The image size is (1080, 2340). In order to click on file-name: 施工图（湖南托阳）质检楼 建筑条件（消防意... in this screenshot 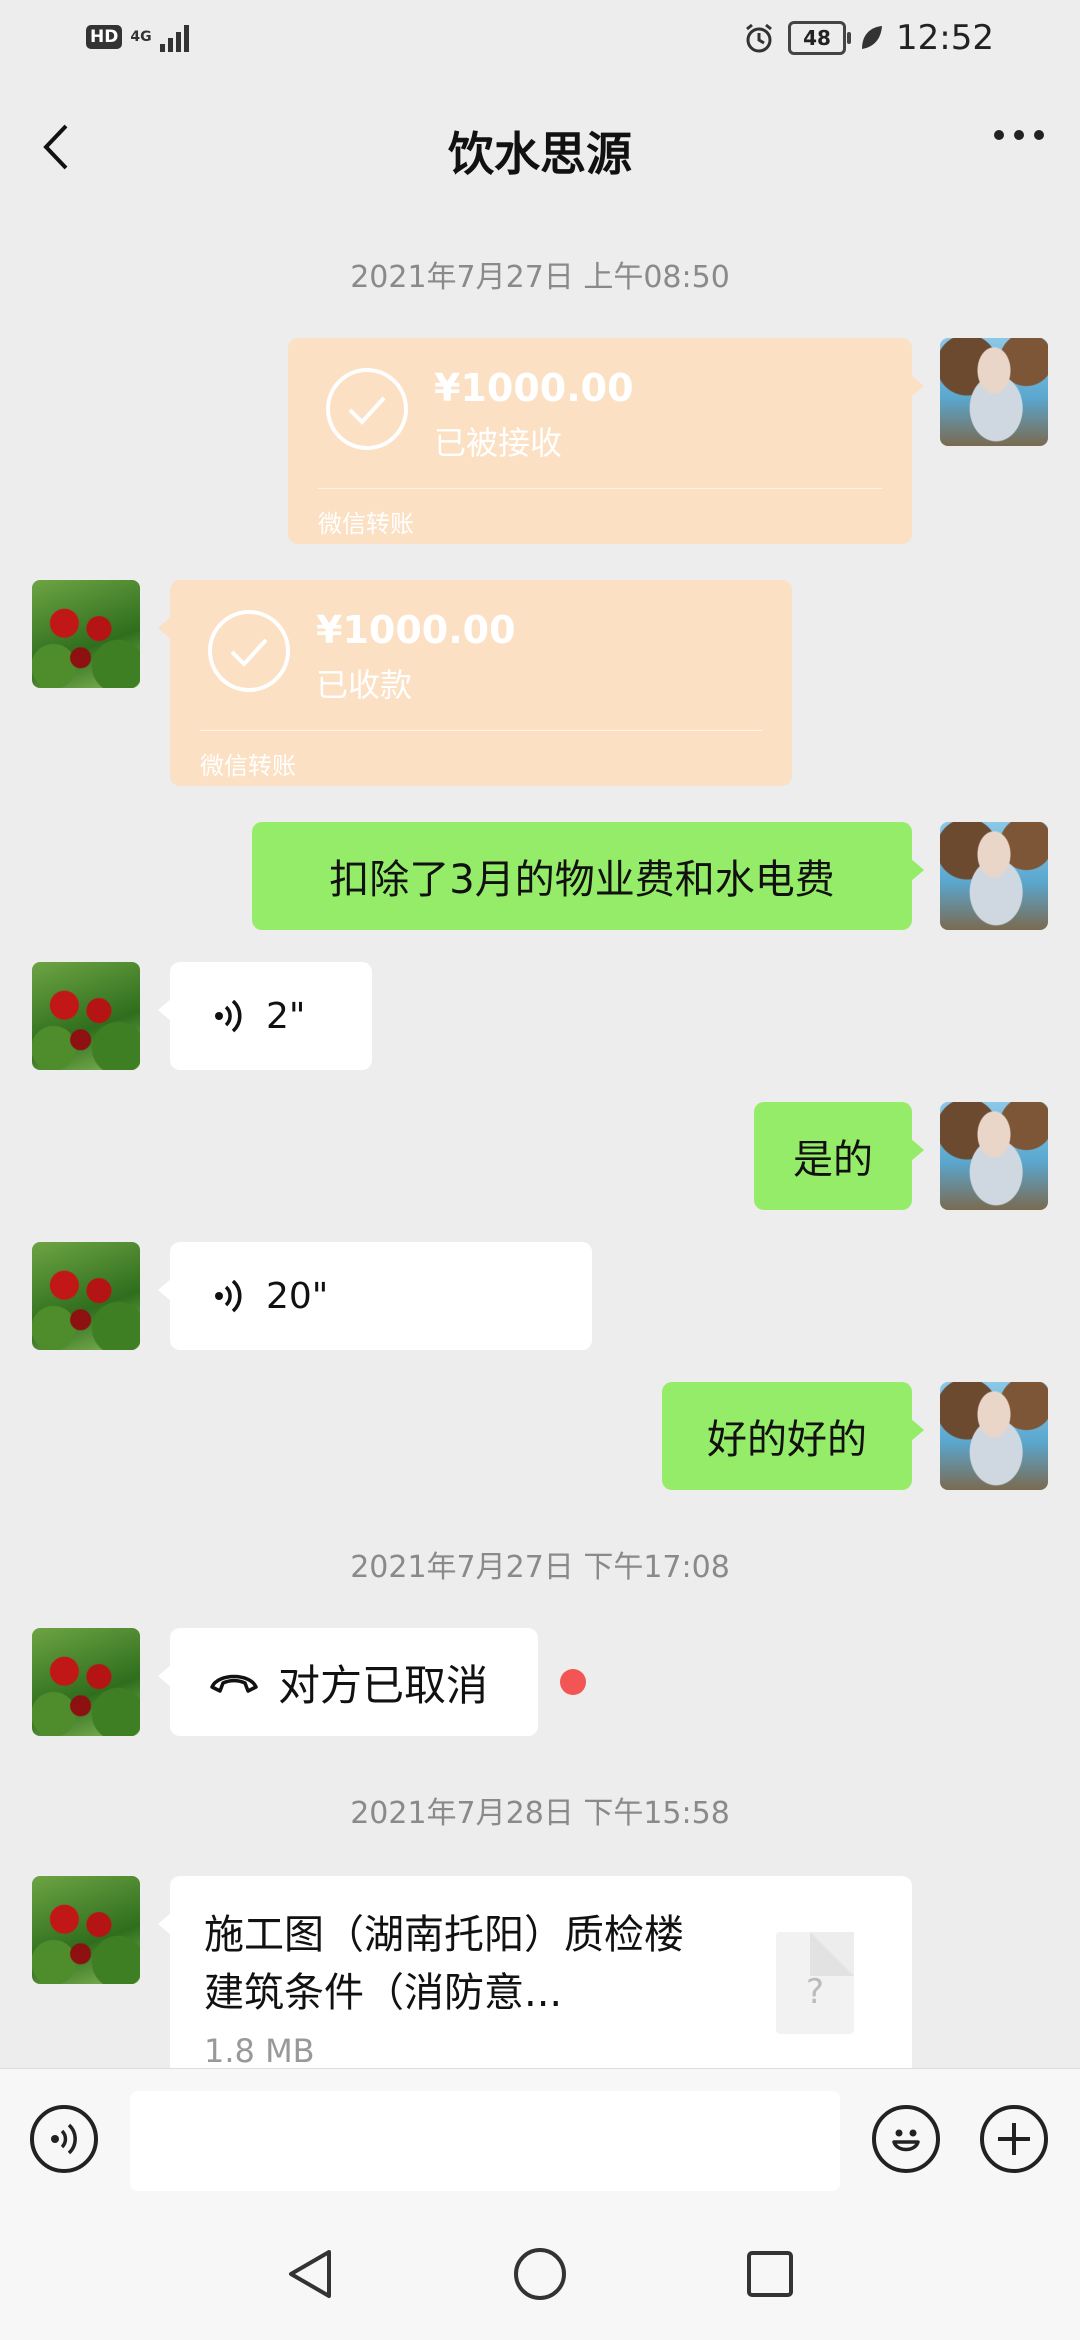, I will do `click(444, 1964)`.